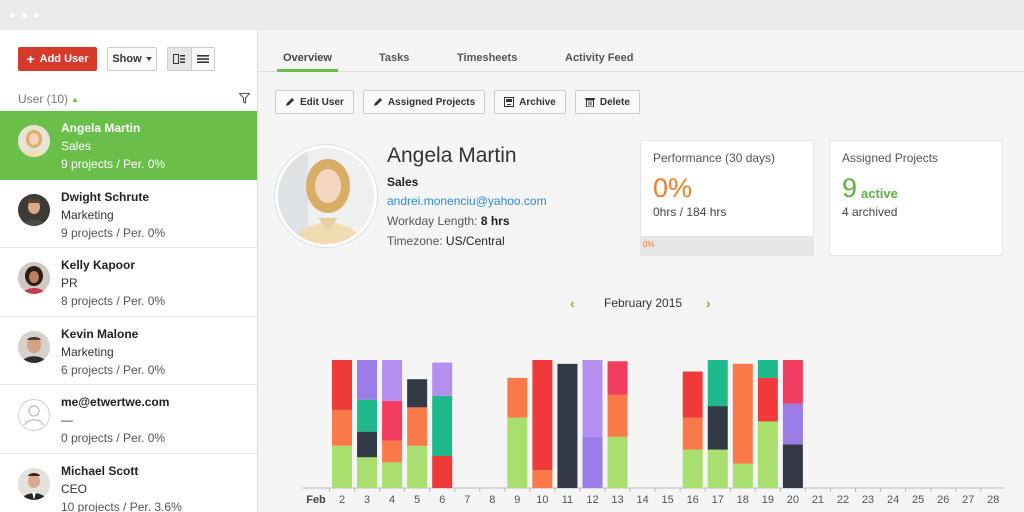  I want to click on user-name: Angela Martin, so click(101, 128).